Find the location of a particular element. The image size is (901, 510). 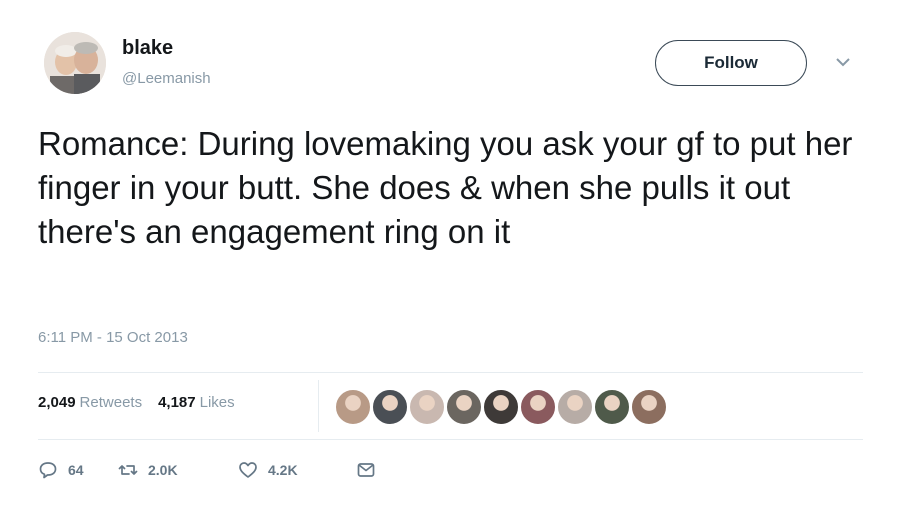

likes-label: Likes is located at coordinates (217, 402).